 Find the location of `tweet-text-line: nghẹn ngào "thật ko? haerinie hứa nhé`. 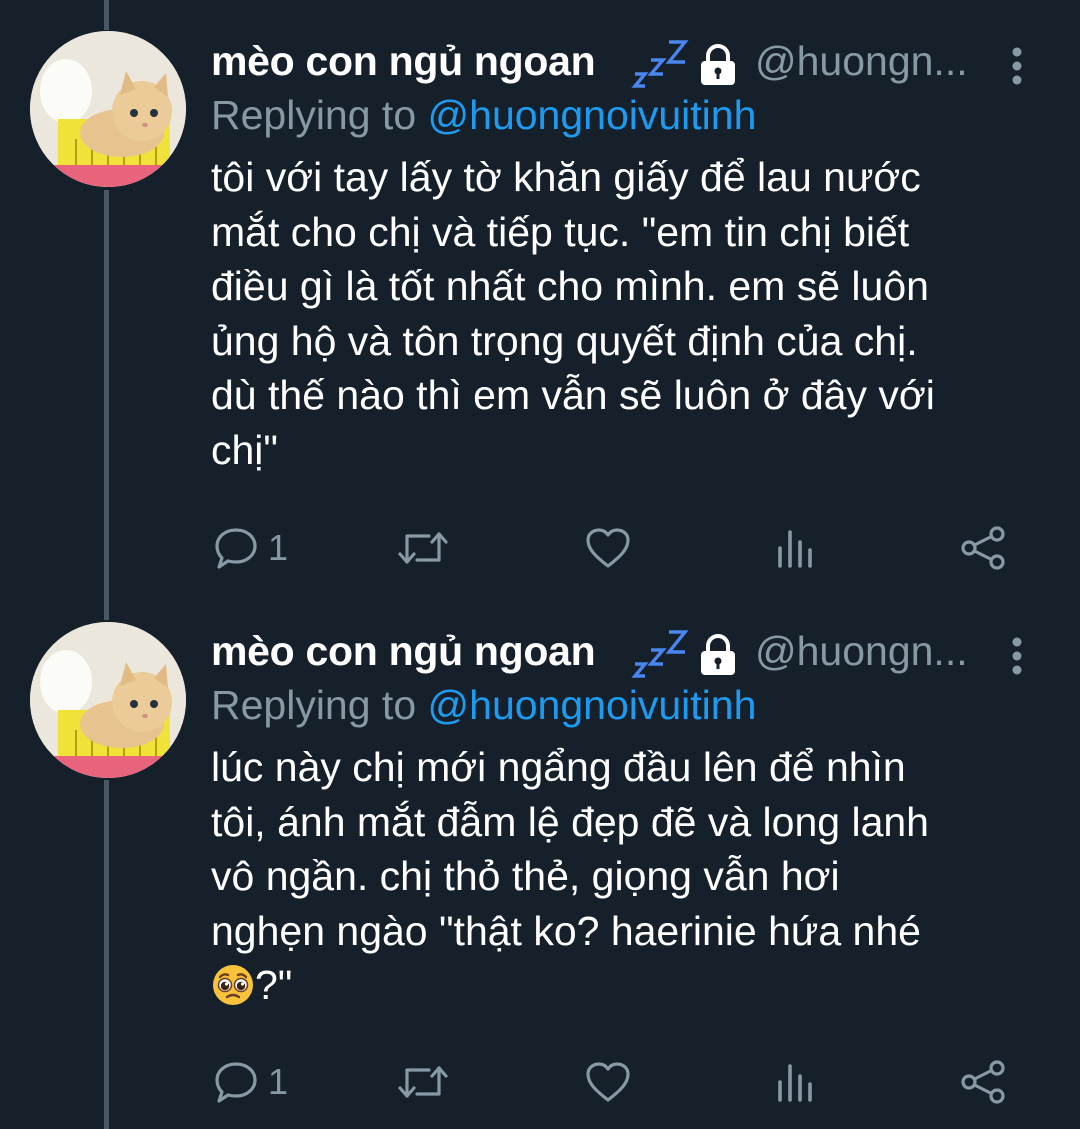

tweet-text-line: nghẹn ngào "thật ko? haerinie hứa nhé is located at coordinates (566, 930).